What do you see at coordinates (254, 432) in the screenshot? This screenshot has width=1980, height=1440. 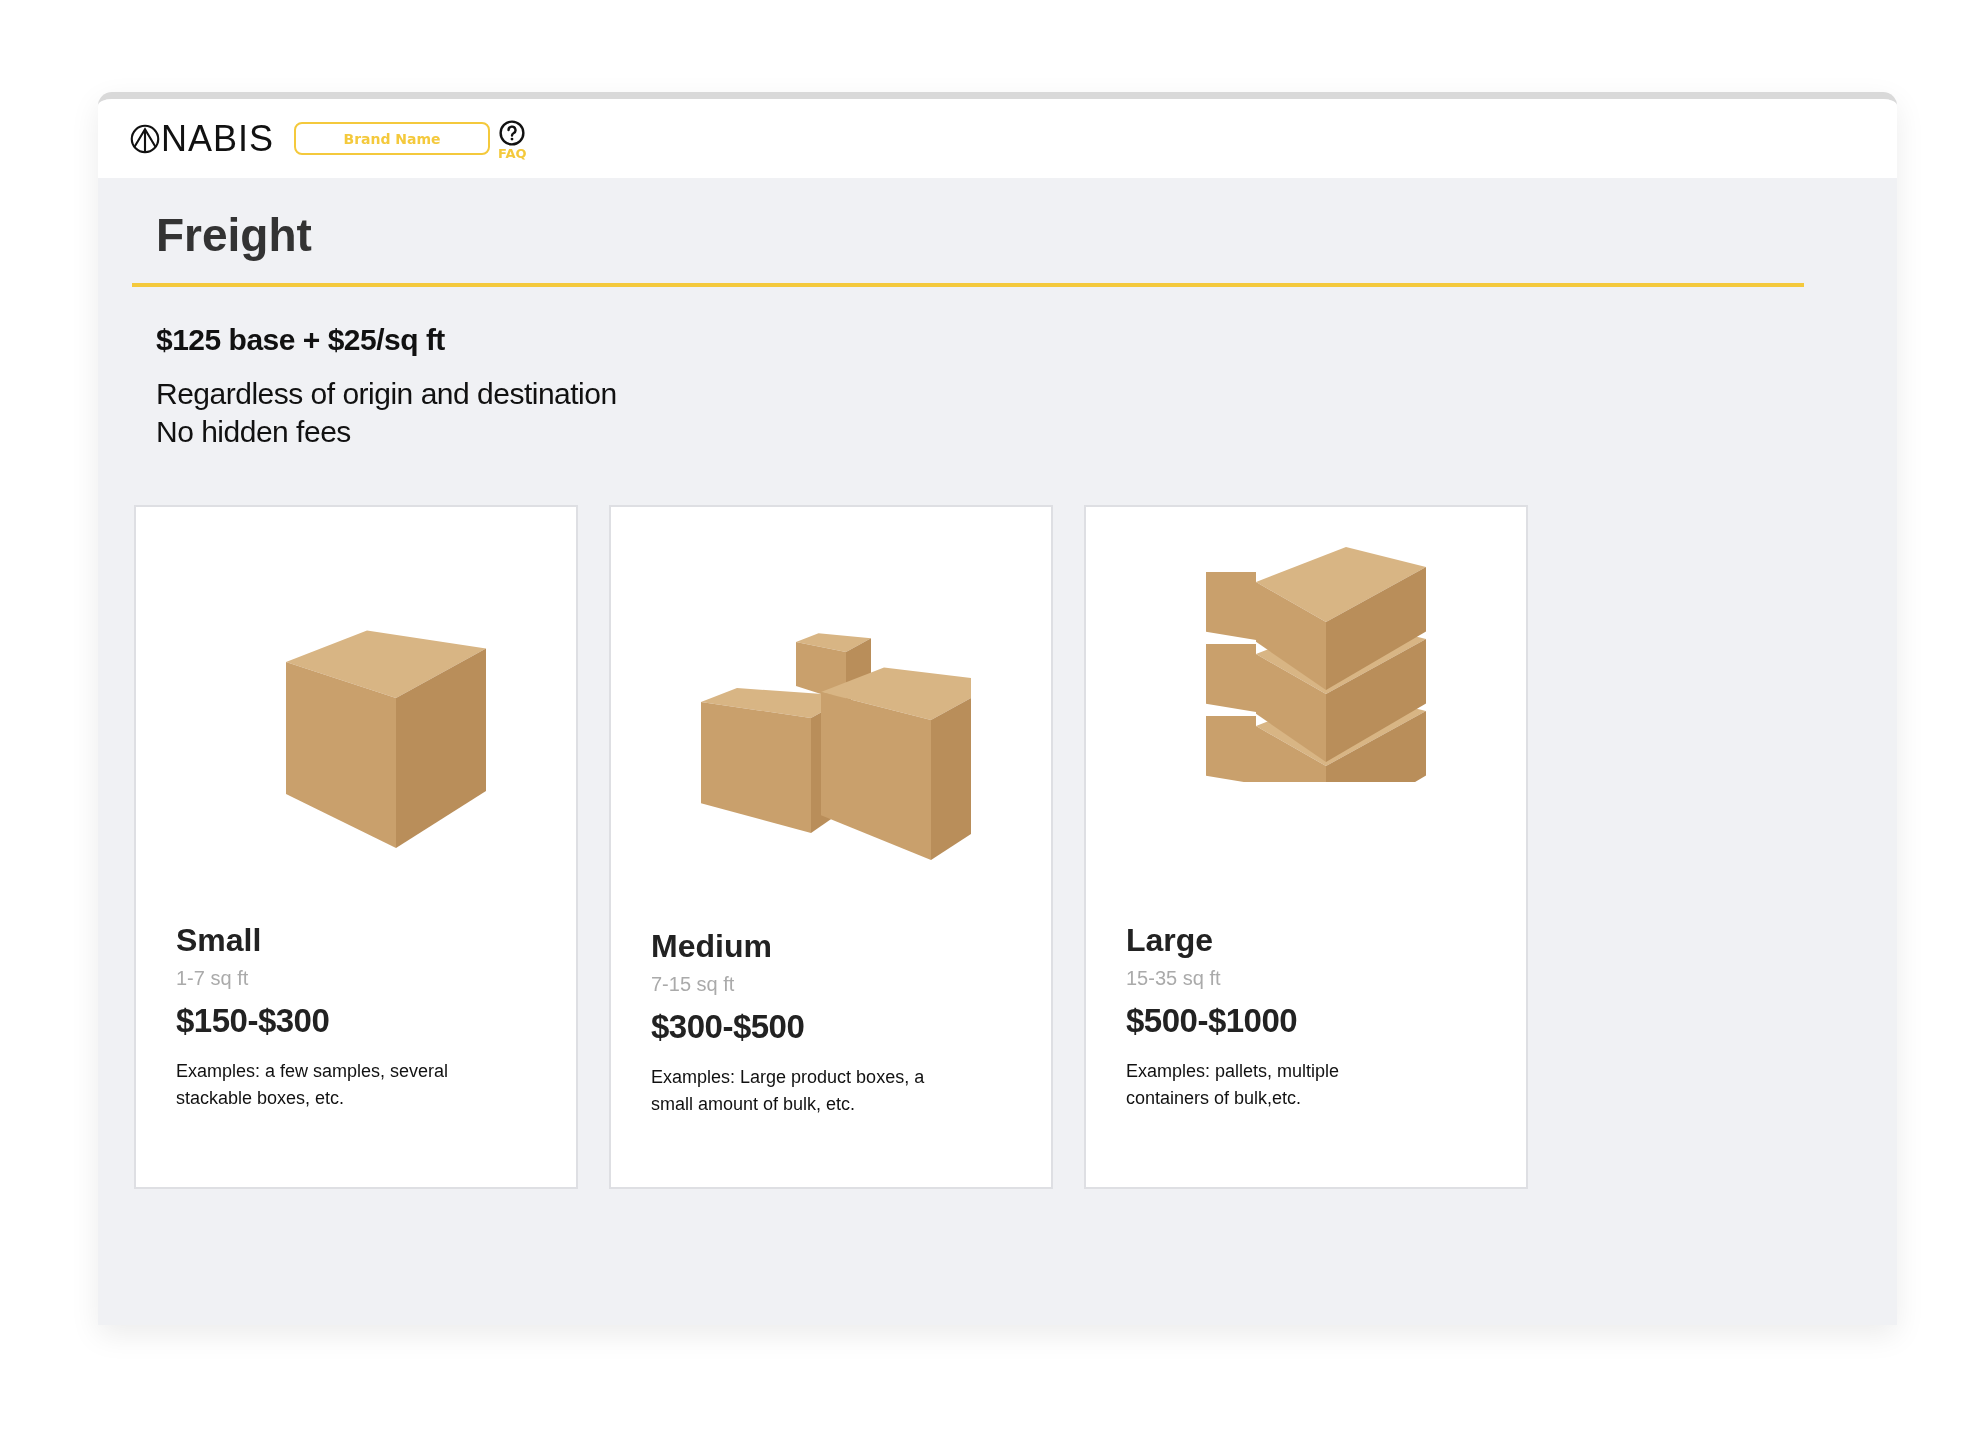 I see `note-text: No hidden fees` at bounding box center [254, 432].